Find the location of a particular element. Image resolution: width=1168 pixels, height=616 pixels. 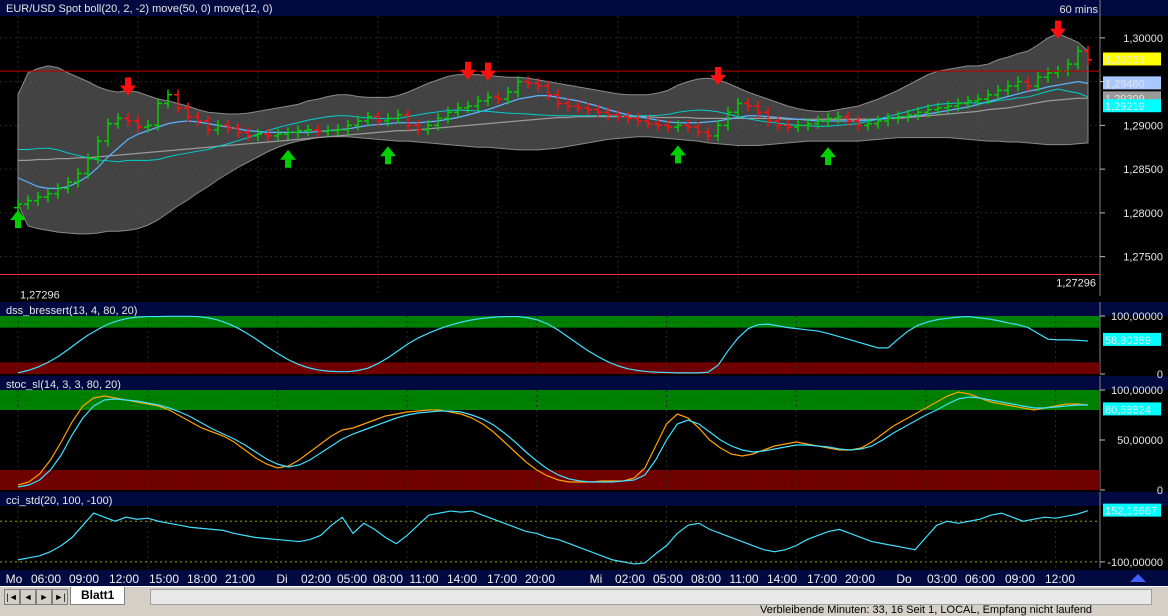

price-value-label: 1,29480 is located at coordinates (1125, 84).